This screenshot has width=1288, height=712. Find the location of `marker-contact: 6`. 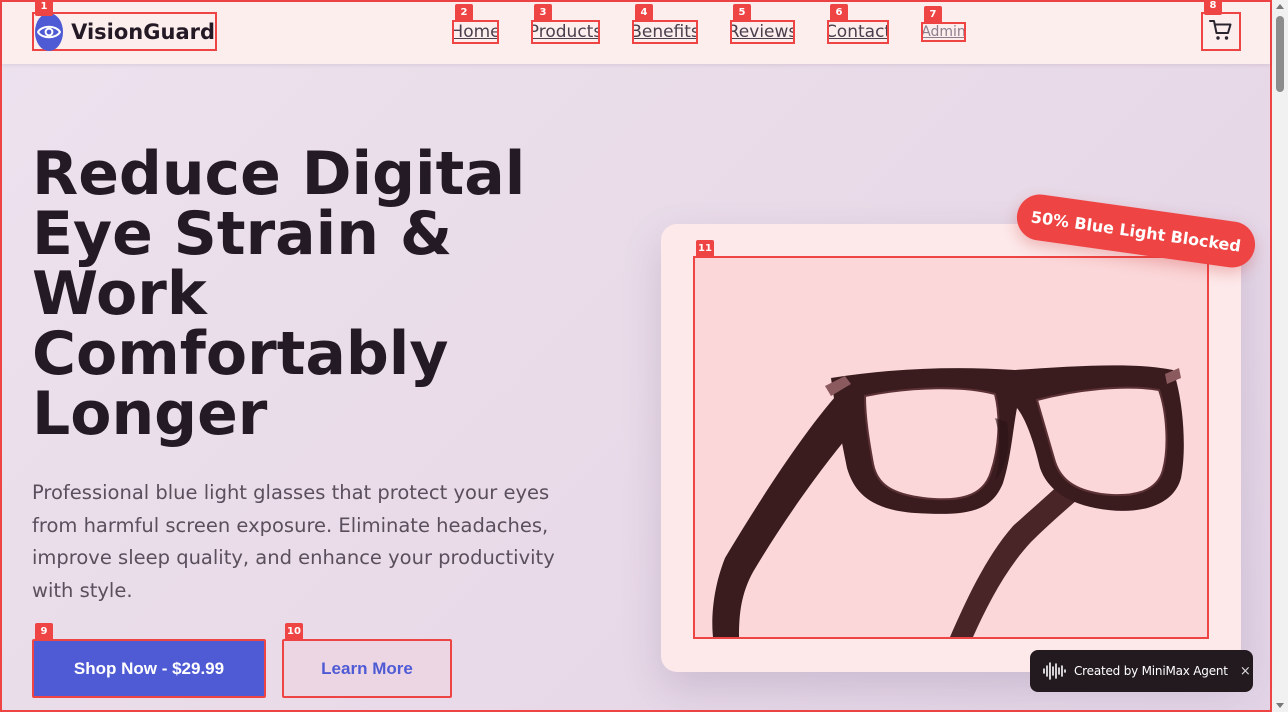

marker-contact: 6 is located at coordinates (839, 13).